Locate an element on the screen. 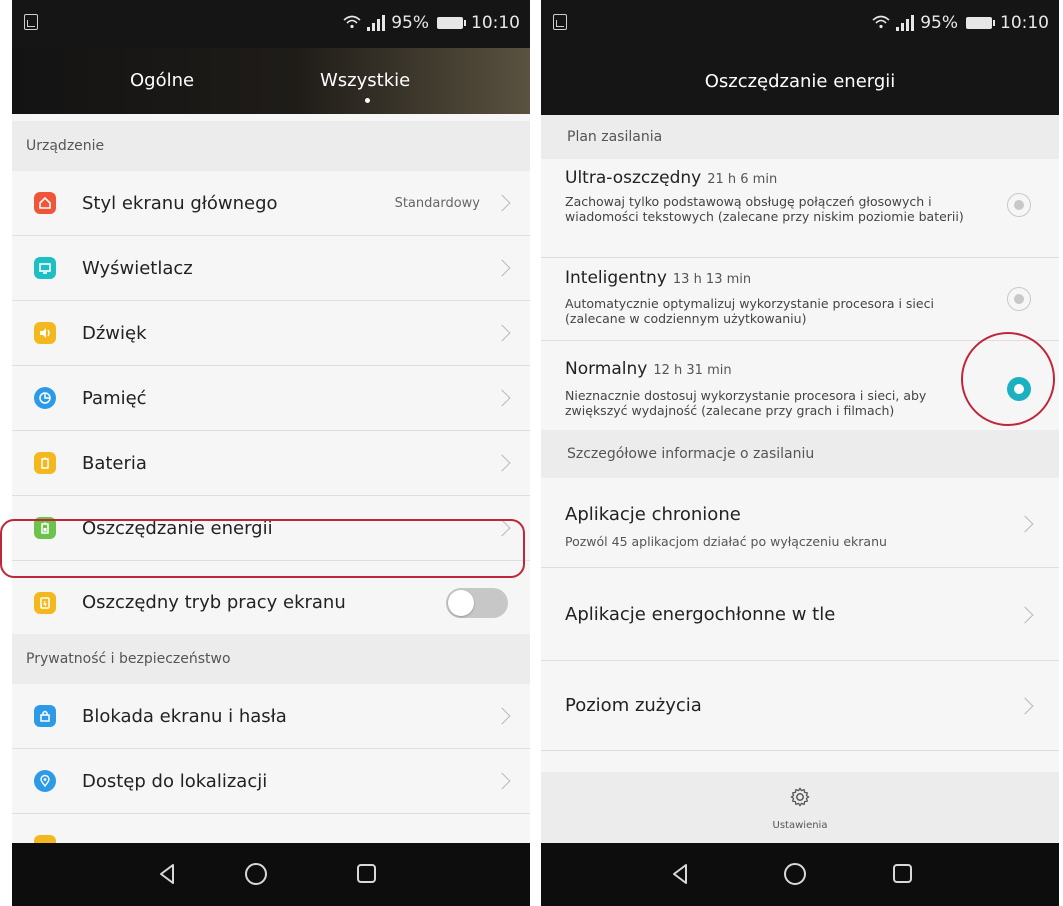  settings-item-value: Standardowy is located at coordinates (437, 203).